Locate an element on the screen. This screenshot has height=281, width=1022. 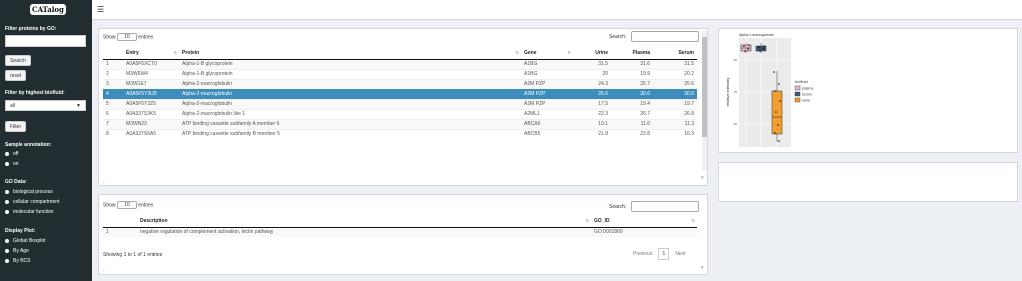
table-cell: A0A337S3K5 is located at coordinates (151, 113).